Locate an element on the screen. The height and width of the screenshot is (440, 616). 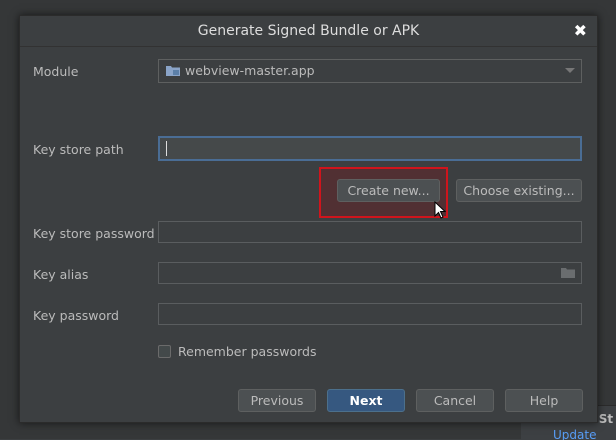
key-password-label: Key password is located at coordinates (76, 315).